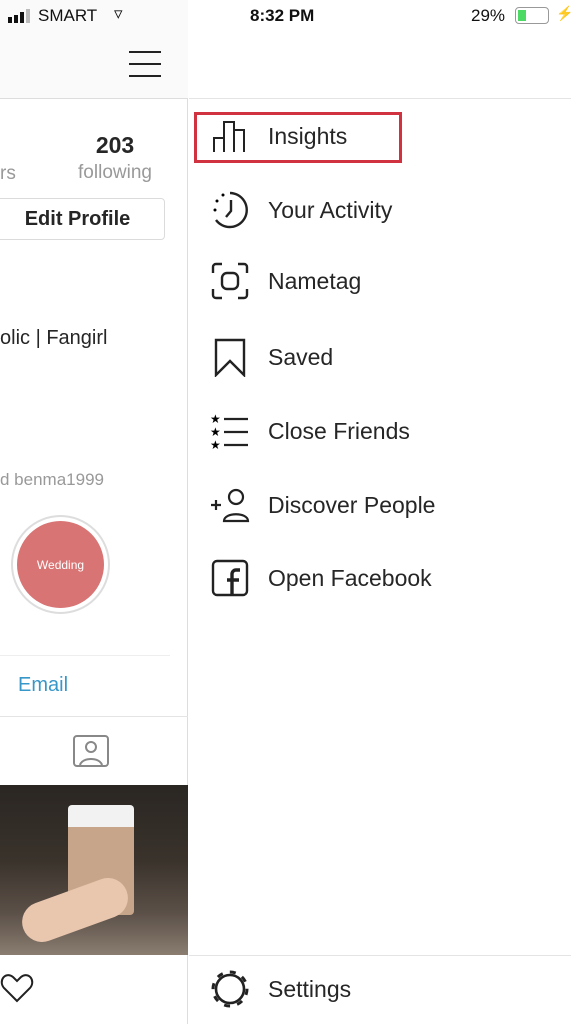  Describe the element at coordinates (230, 989) in the screenshot. I see `gear-icon` at that location.